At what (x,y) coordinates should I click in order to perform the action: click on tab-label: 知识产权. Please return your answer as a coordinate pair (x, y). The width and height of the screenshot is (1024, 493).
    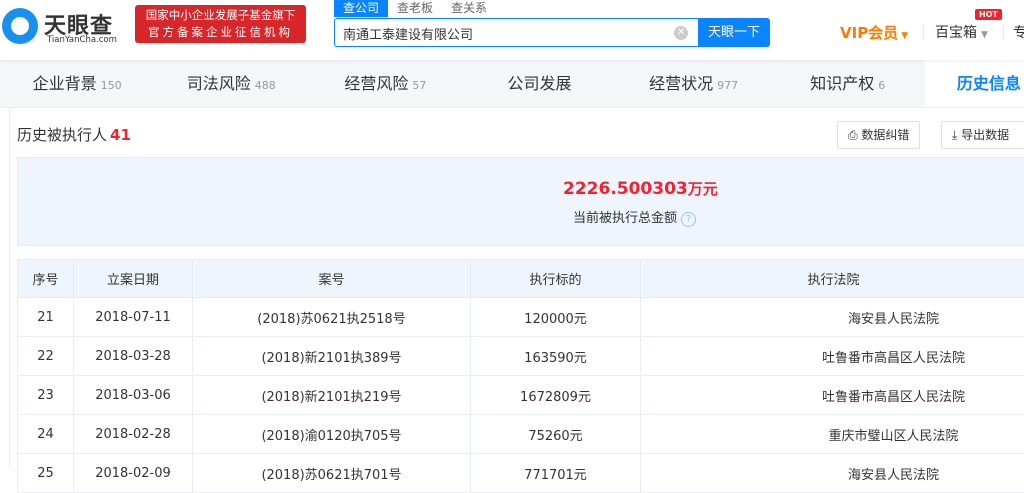
    Looking at the image, I should click on (842, 83).